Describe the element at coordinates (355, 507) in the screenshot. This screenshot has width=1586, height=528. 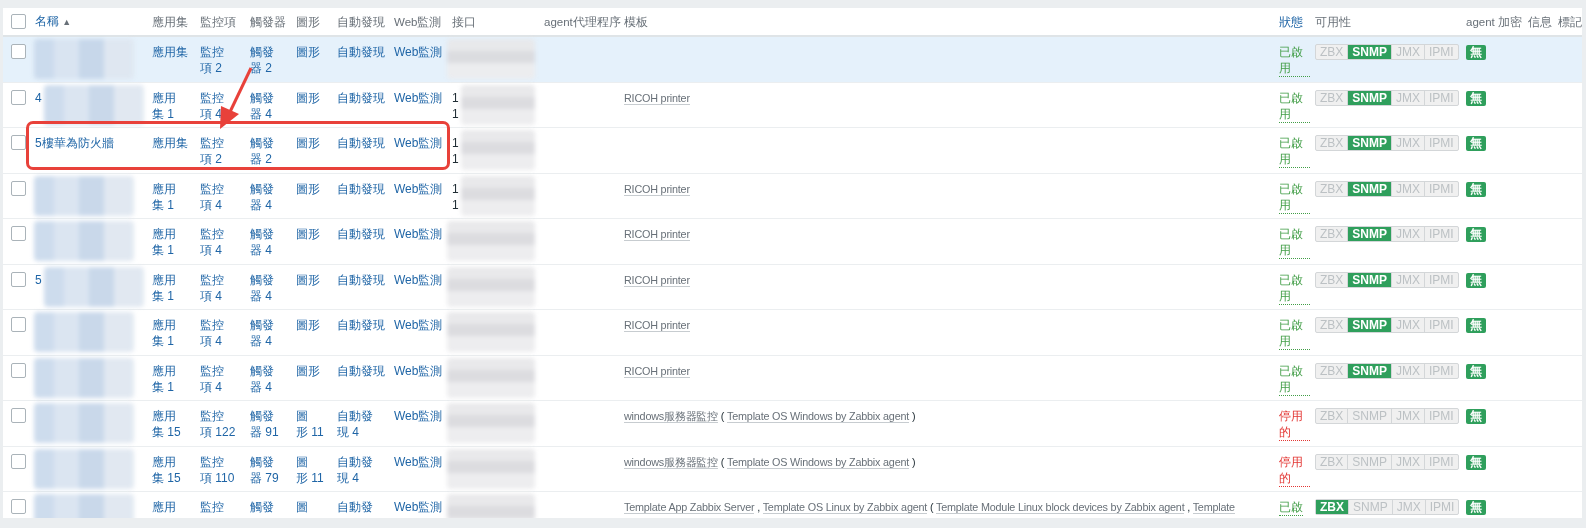
I see `host-section-link: 自動發` at that location.